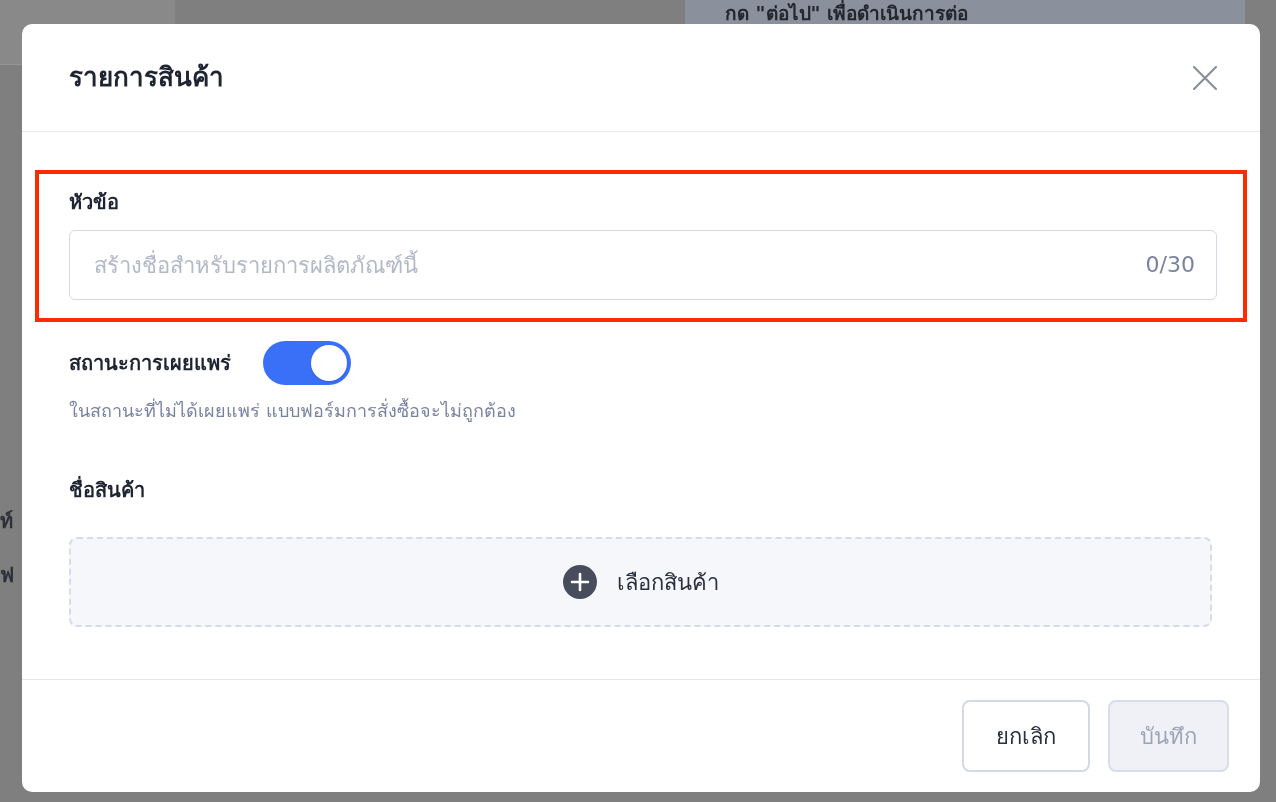 This screenshot has width=1276, height=802. I want to click on field-label: สถานะการเผยแพร่, so click(150, 363).